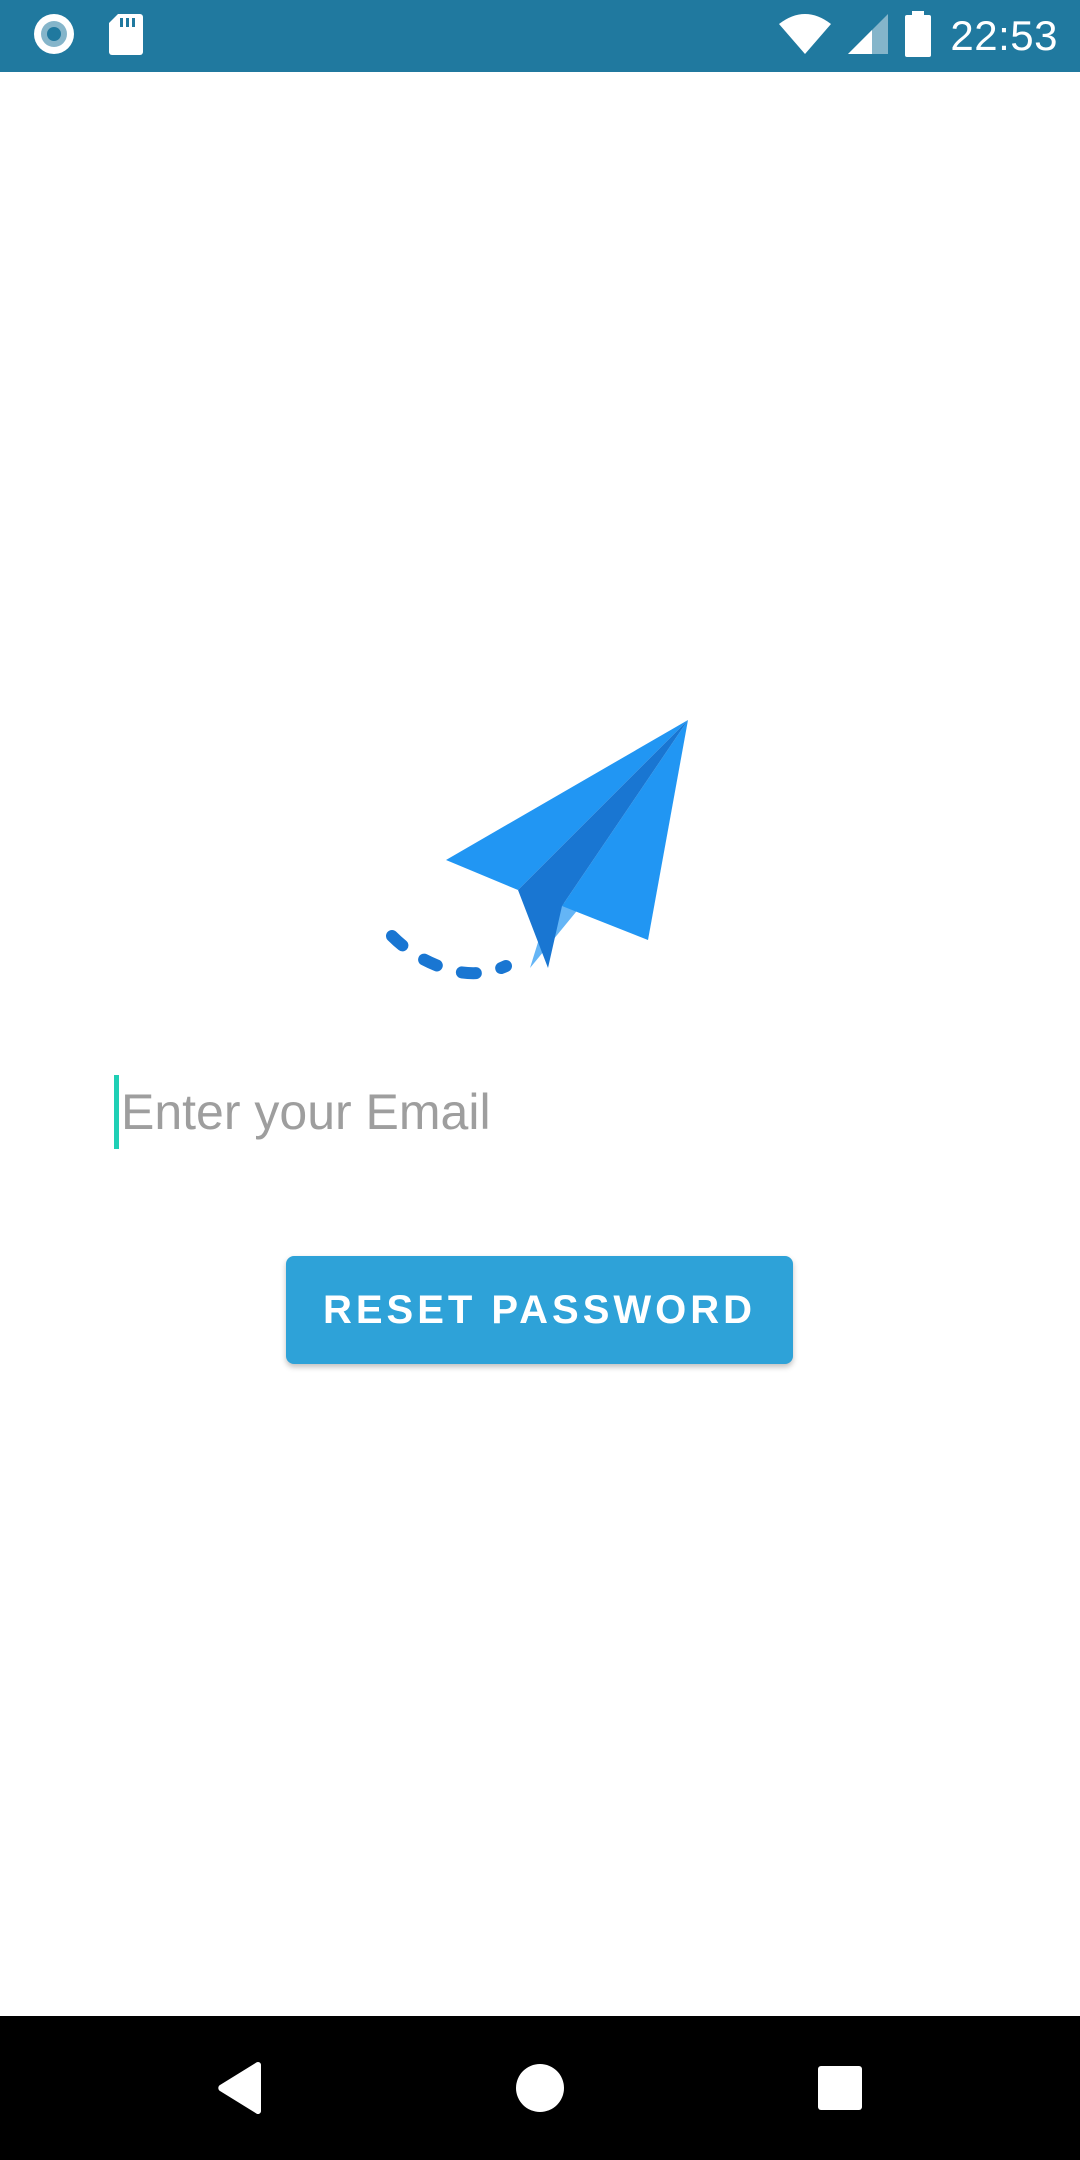  I want to click on status-right-icons: 22:53, so click(911, 36).